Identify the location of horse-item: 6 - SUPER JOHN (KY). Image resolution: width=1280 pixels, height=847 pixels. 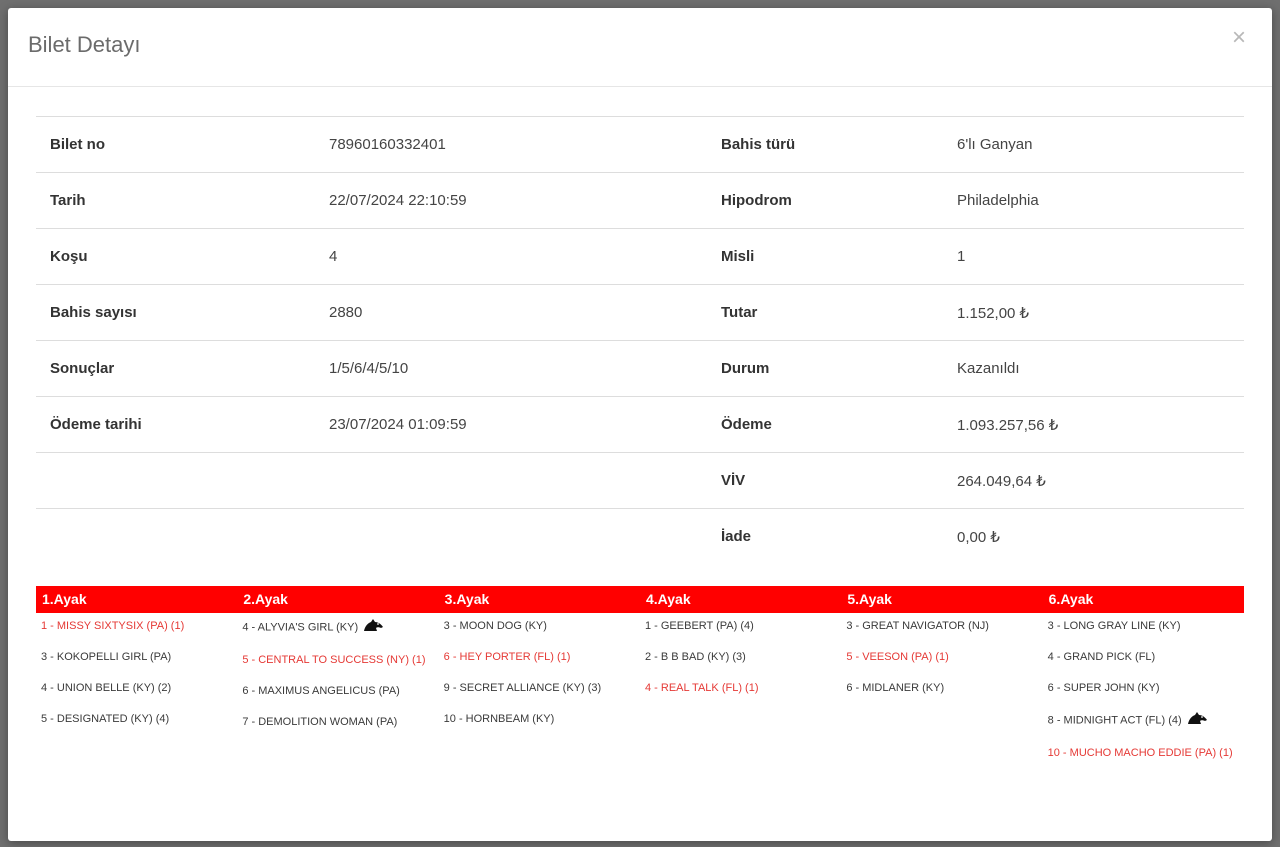
(1144, 688).